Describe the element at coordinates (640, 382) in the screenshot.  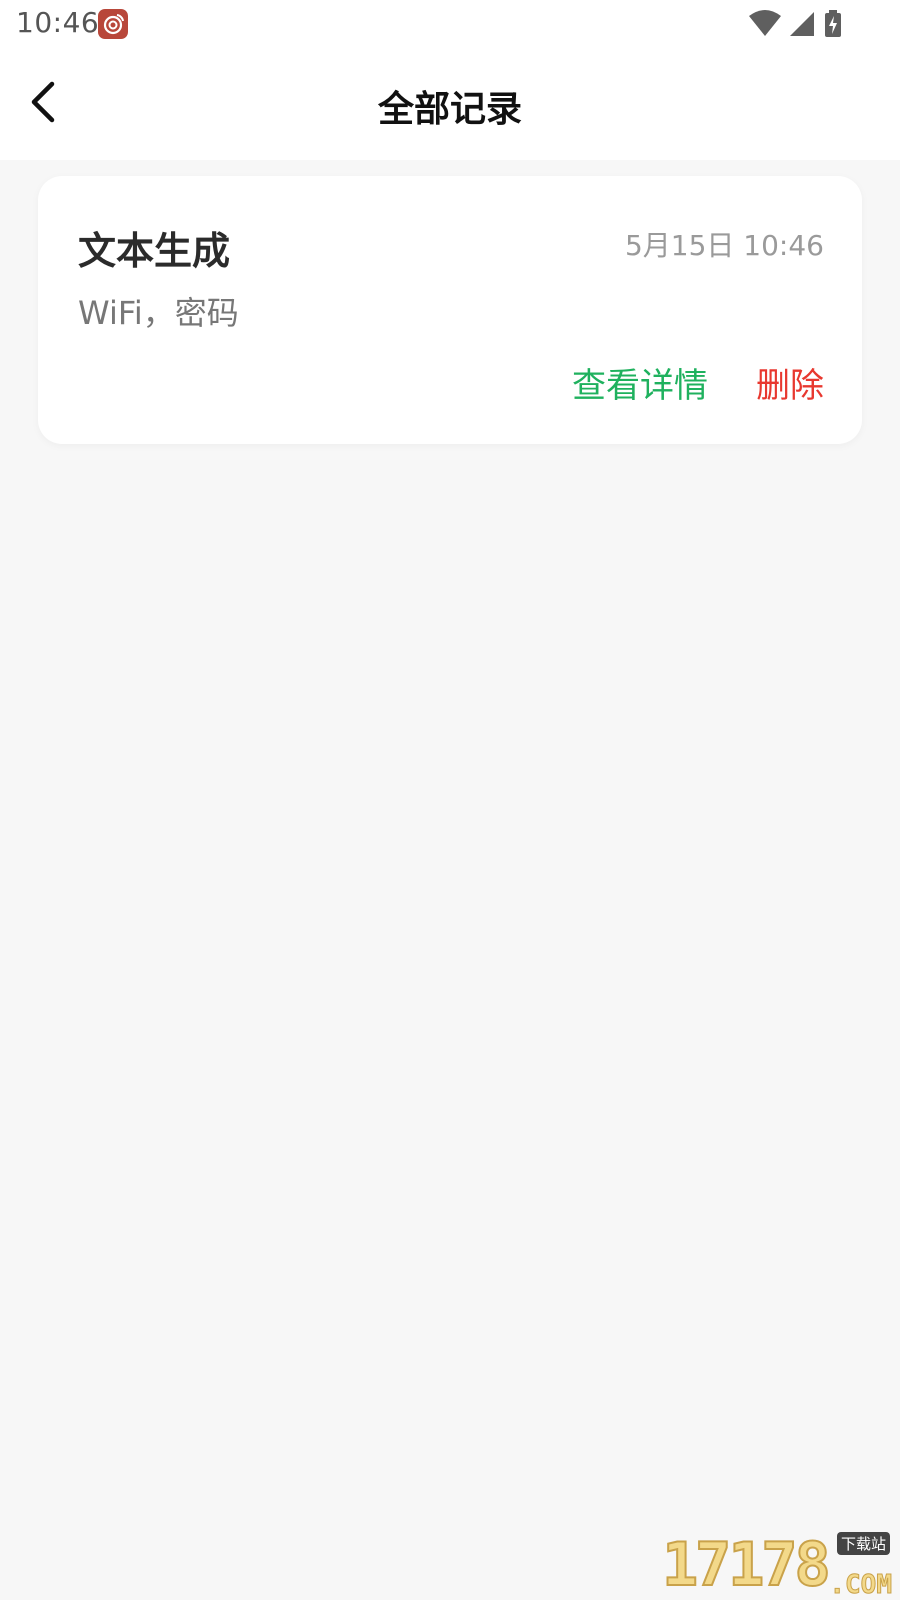
I see `view-detail-button: 查看详情` at that location.